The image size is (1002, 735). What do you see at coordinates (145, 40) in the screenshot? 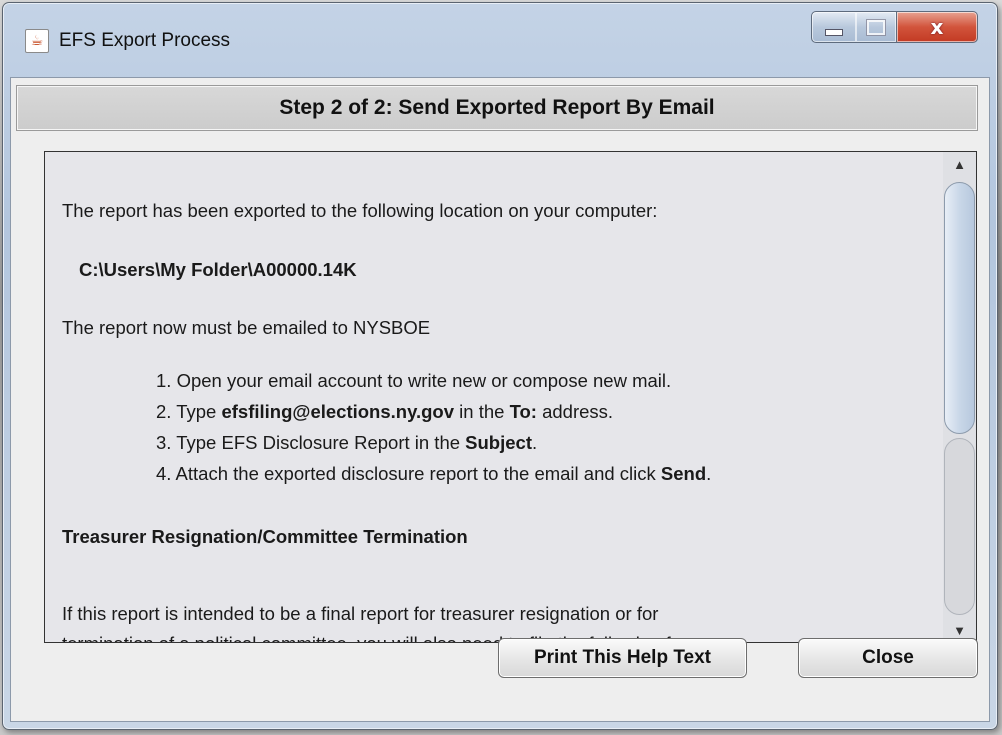
I see `window-title: EFS Export Process` at bounding box center [145, 40].